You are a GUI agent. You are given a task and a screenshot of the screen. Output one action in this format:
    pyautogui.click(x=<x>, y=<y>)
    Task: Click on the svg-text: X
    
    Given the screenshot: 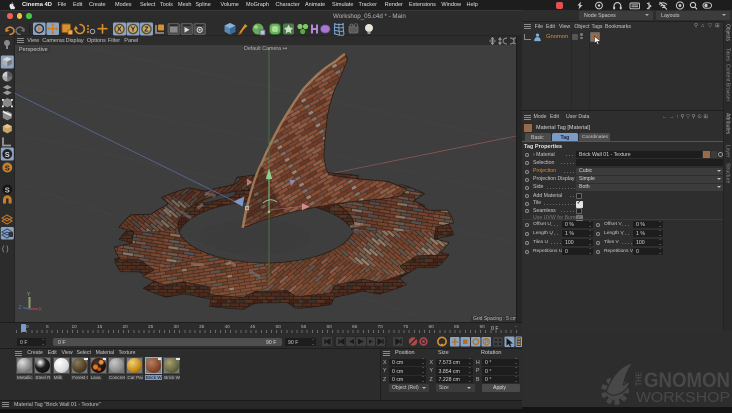 What is the action you would take?
    pyautogui.click(x=119, y=30)
    